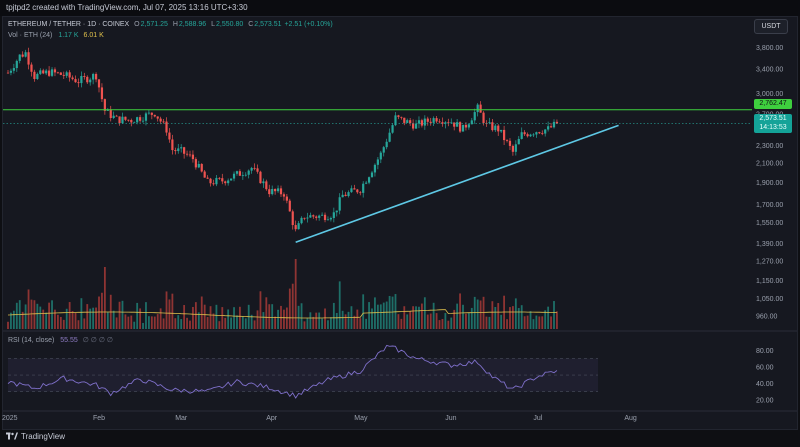 The width and height of the screenshot is (800, 447). What do you see at coordinates (213, 24) in the screenshot?
I see `low-label: L` at bounding box center [213, 24].